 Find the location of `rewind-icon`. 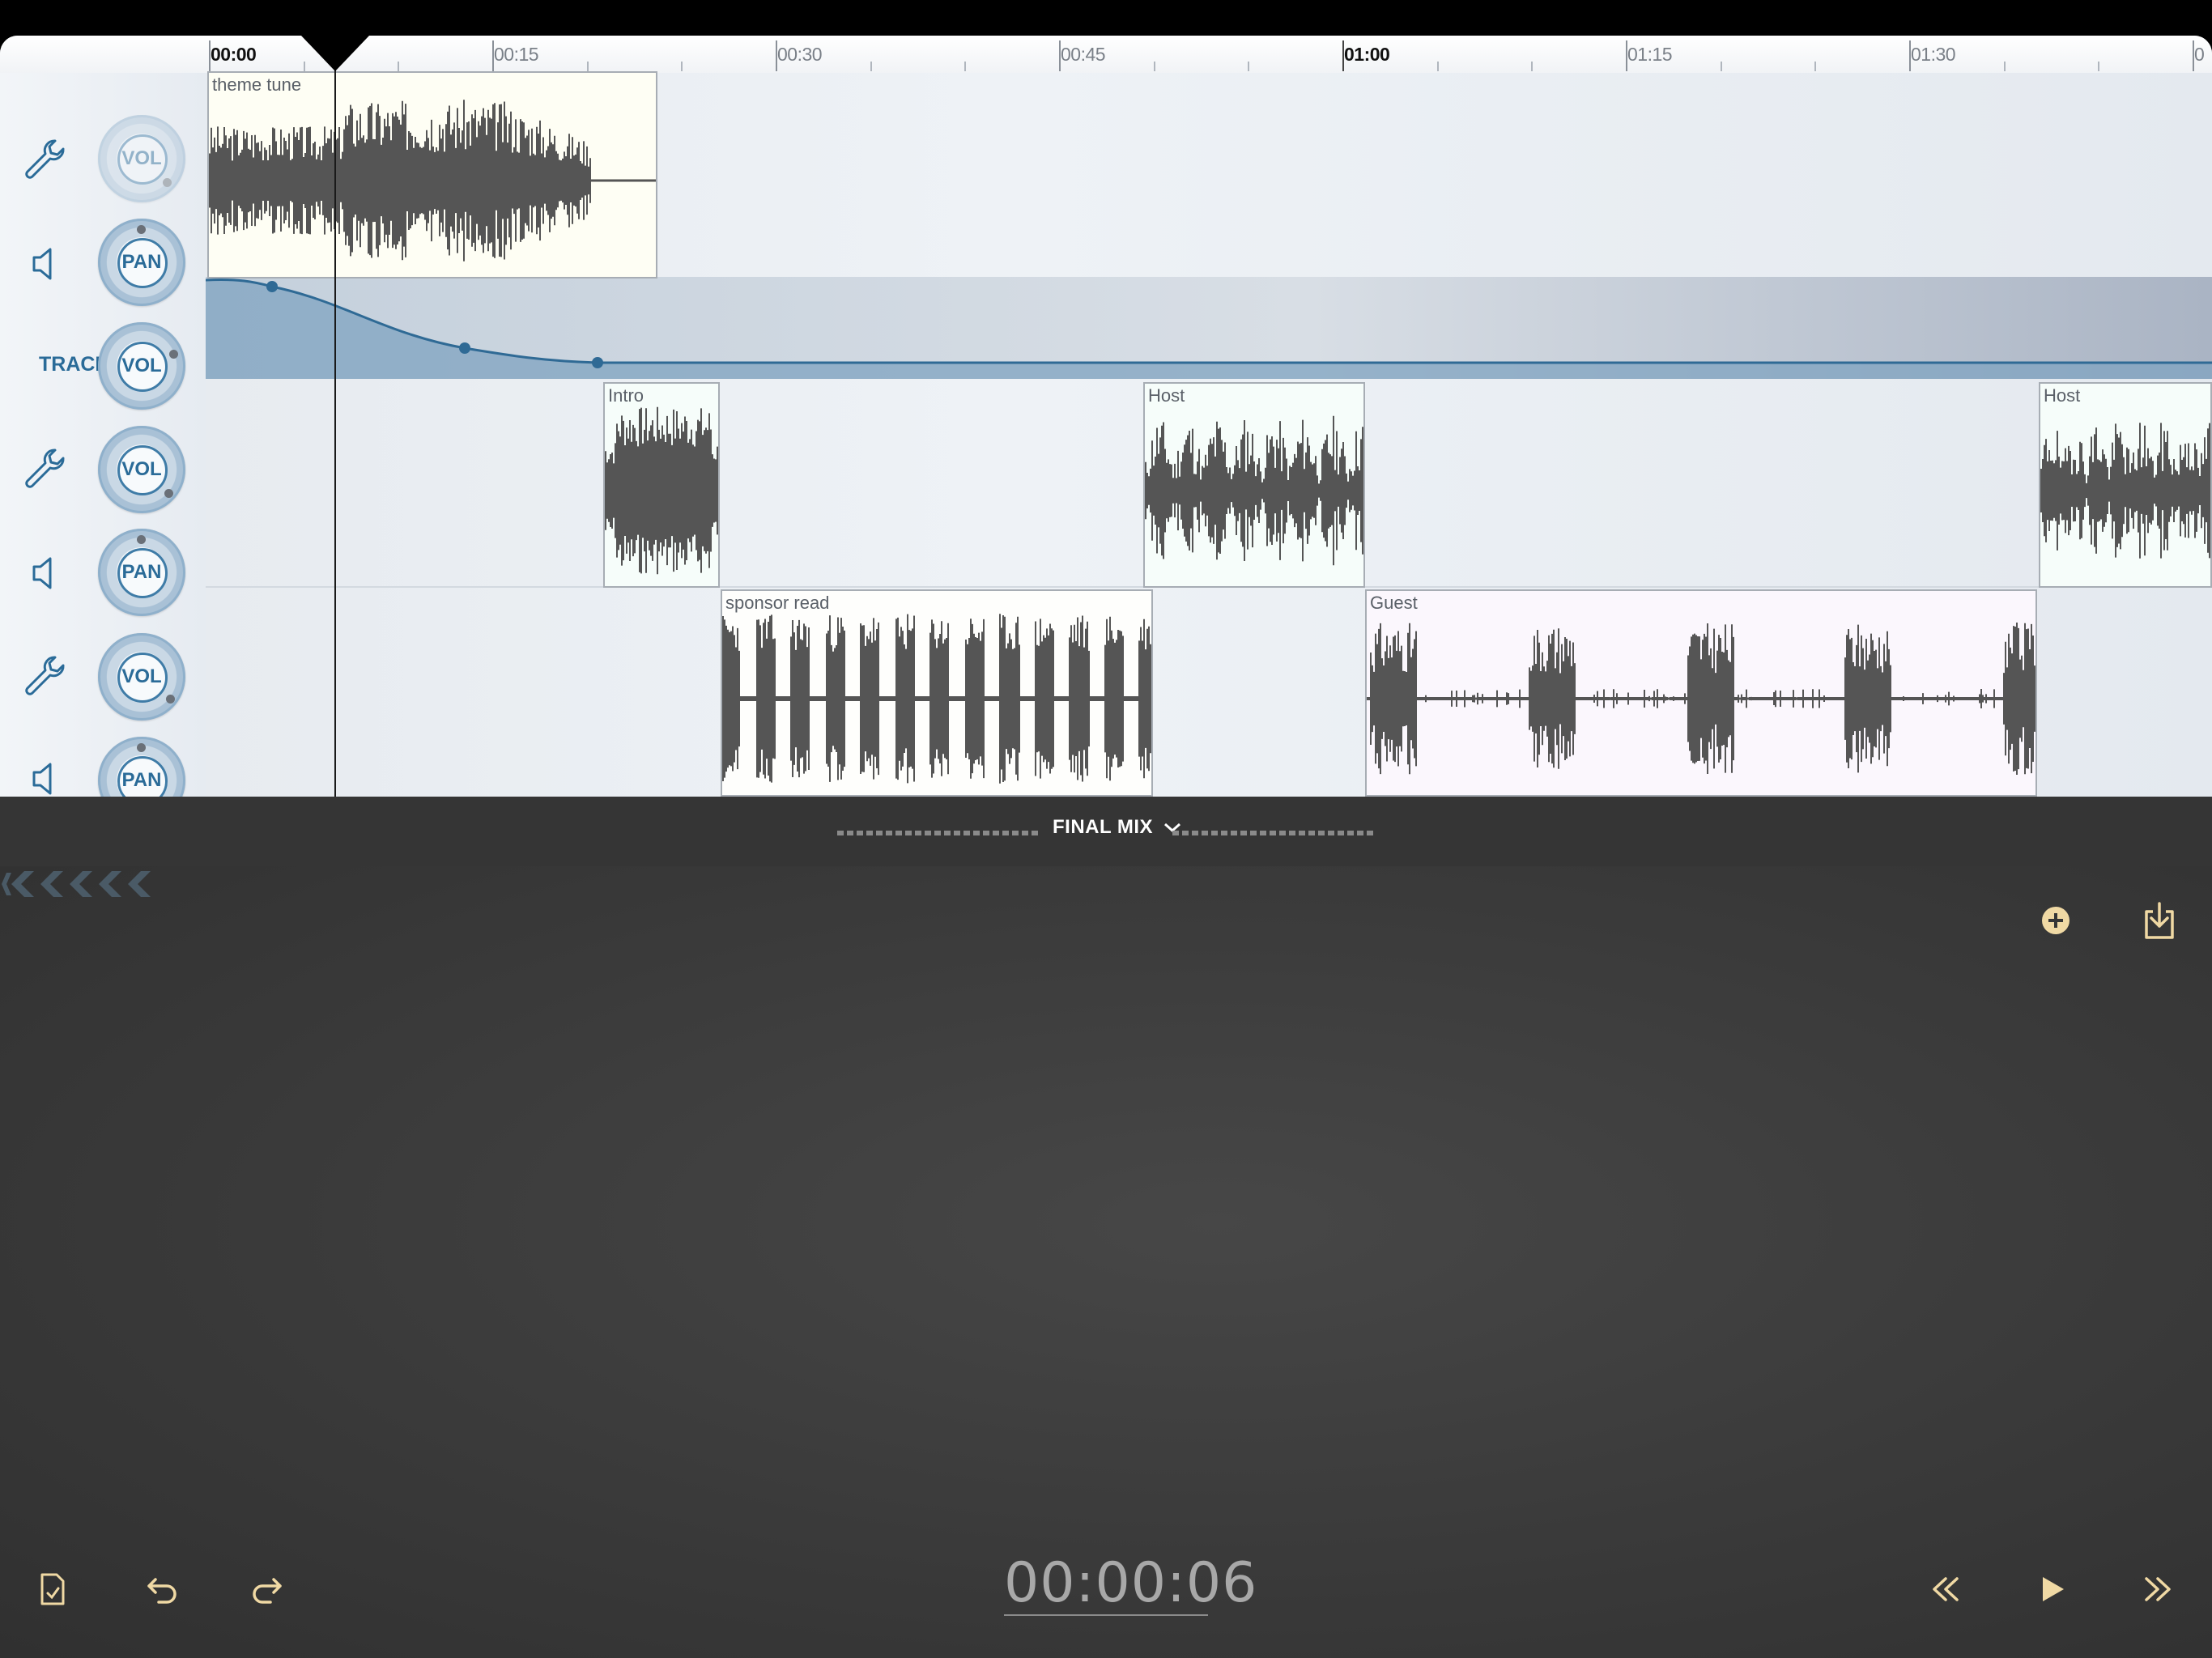

rewind-icon is located at coordinates (1946, 1589).